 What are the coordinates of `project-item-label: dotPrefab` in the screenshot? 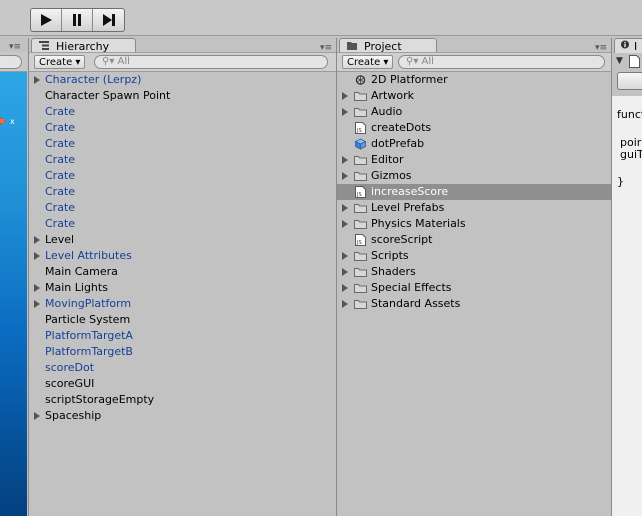 It's located at (398, 143).